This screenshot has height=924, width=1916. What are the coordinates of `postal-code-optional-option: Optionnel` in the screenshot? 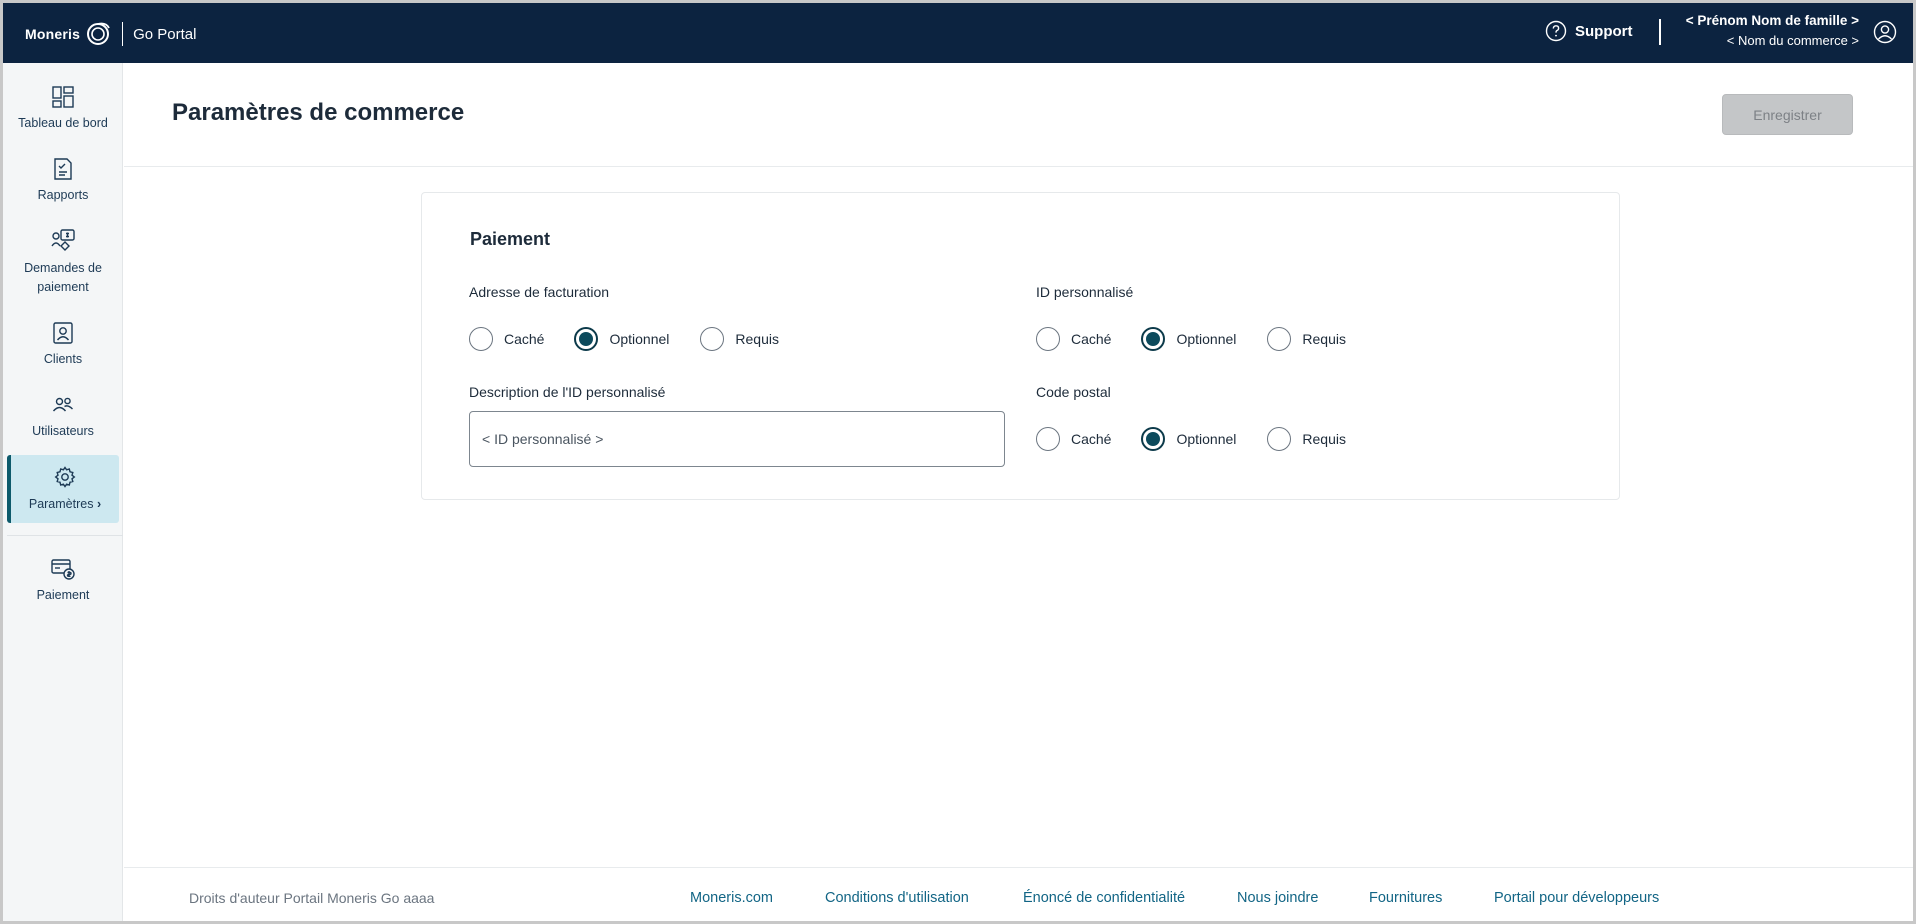 It's located at (1188, 439).